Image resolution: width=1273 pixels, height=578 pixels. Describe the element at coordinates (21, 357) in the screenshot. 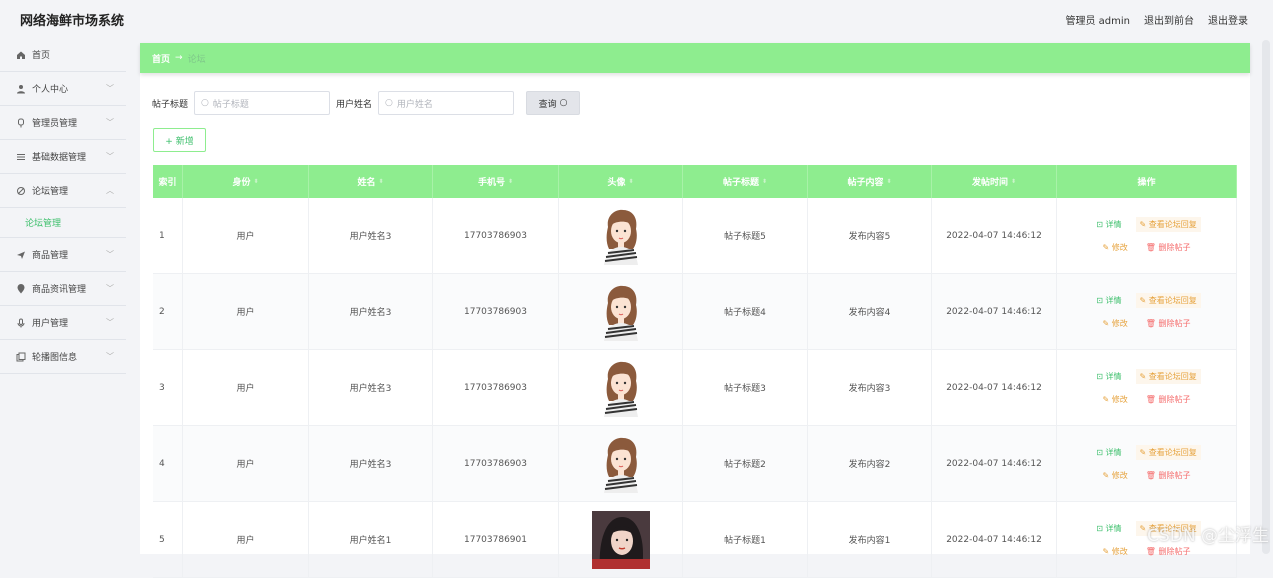

I see `copy-icon` at that location.